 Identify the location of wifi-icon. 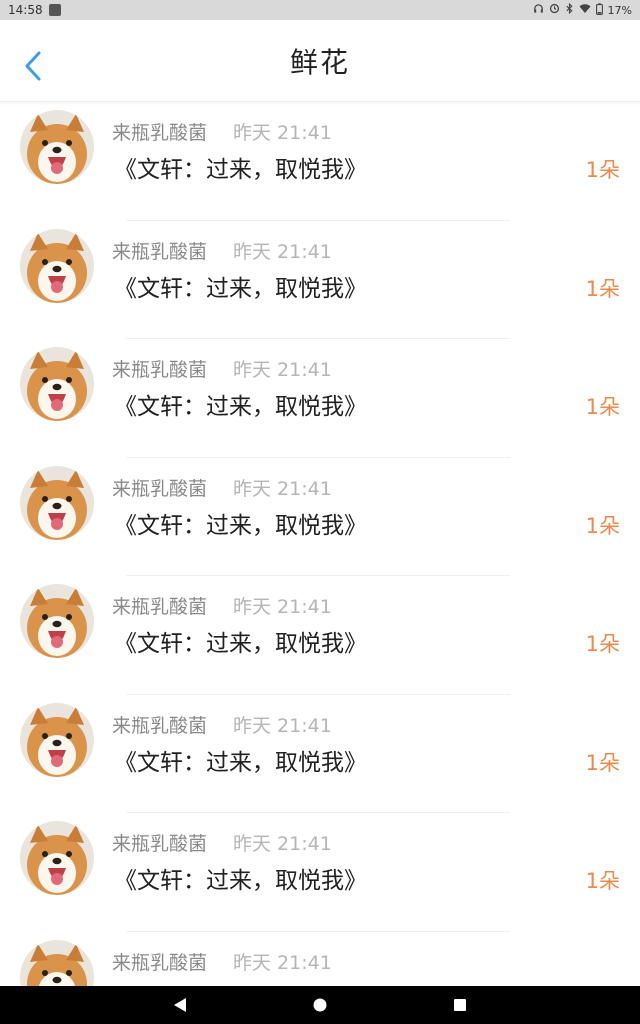
(585, 10).